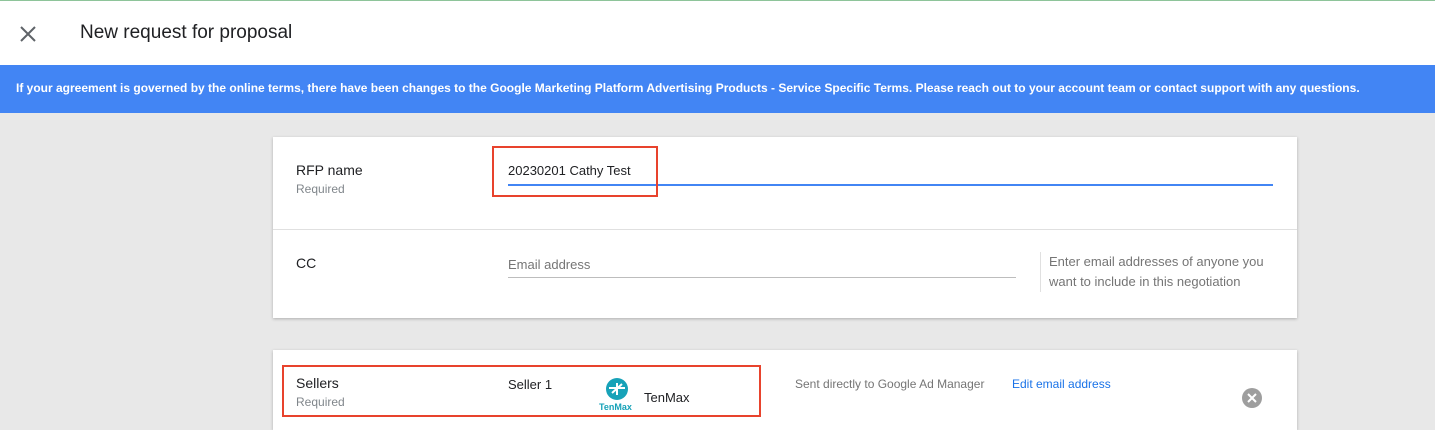  I want to click on close-icon, so click(28, 34).